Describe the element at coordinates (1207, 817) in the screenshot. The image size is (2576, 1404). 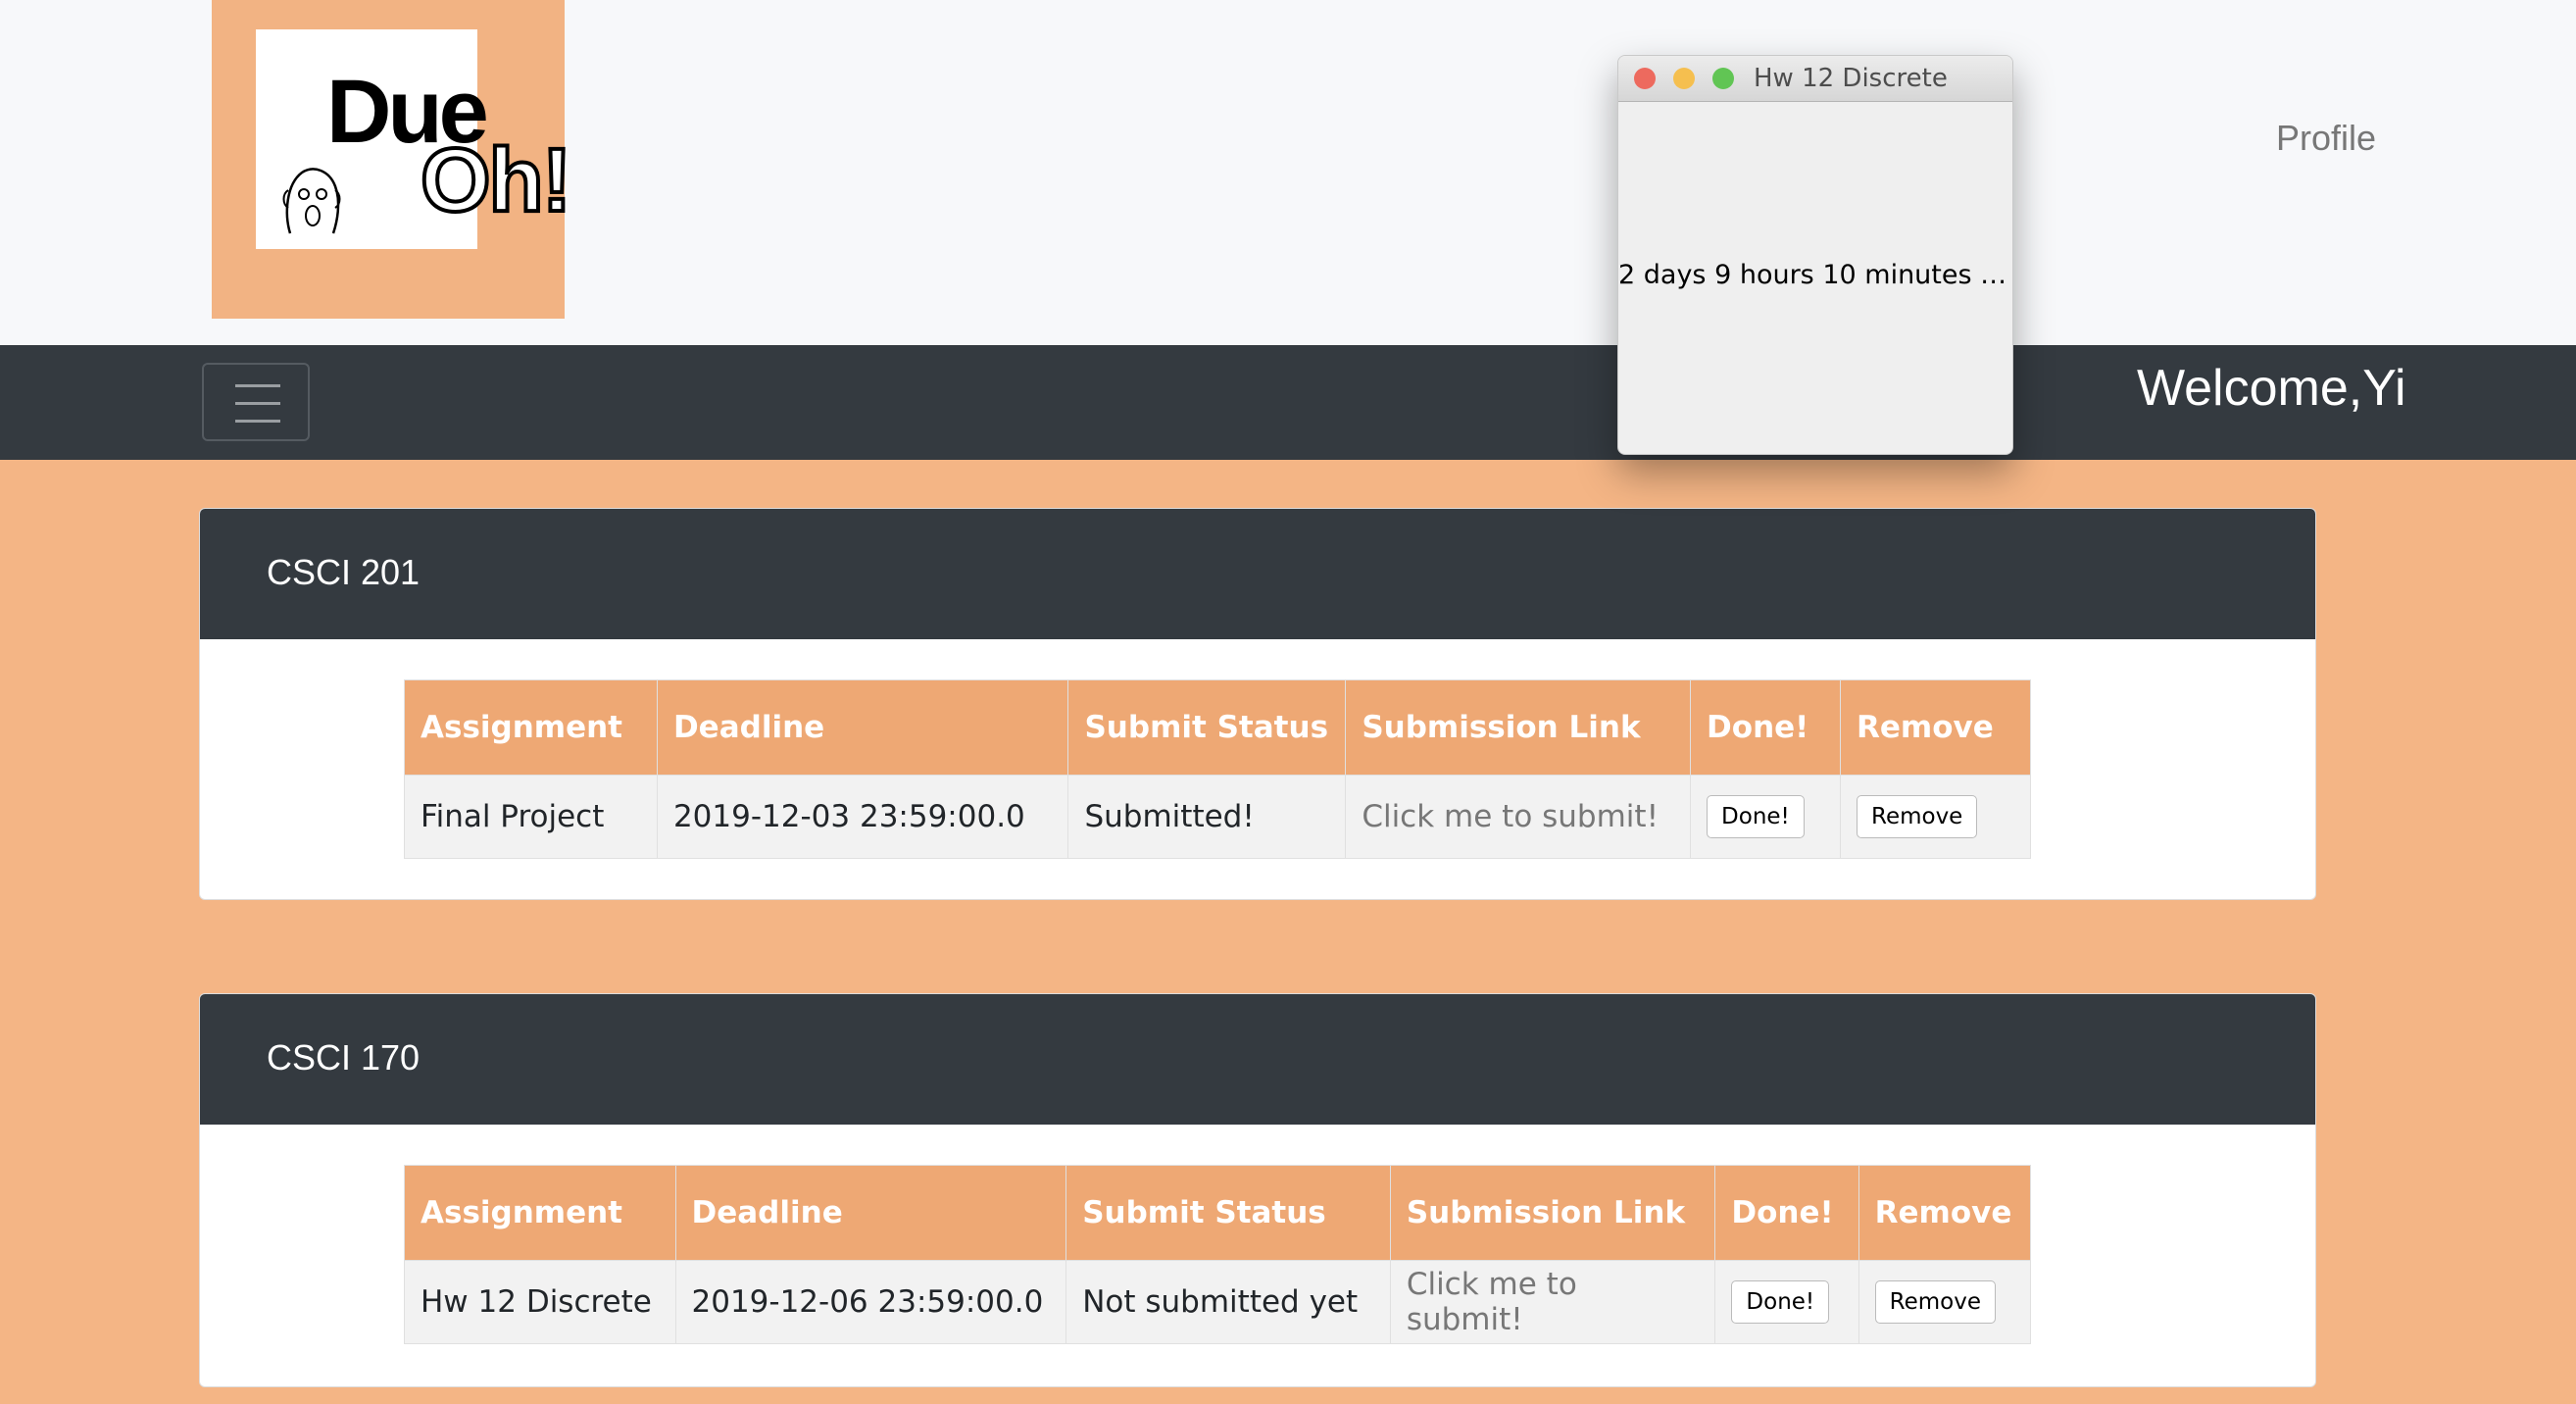
I see `submit-status: Submitted!` at that location.